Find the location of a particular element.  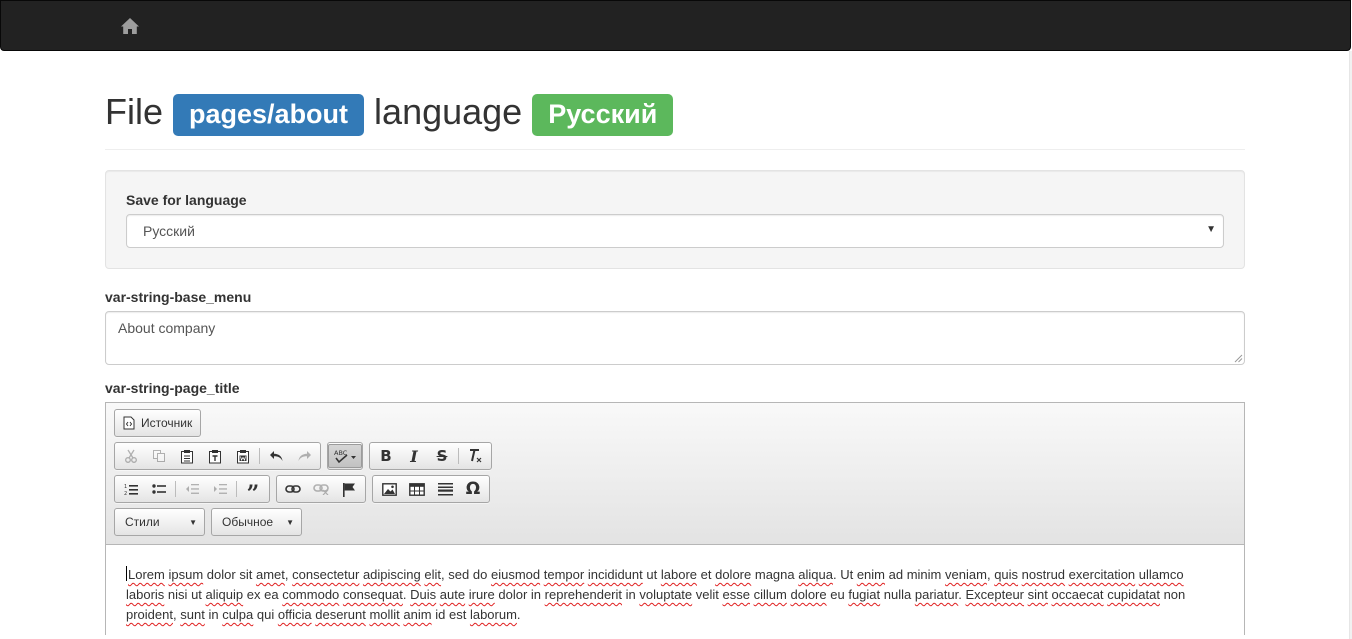

unlink-icon is located at coordinates (321, 489).